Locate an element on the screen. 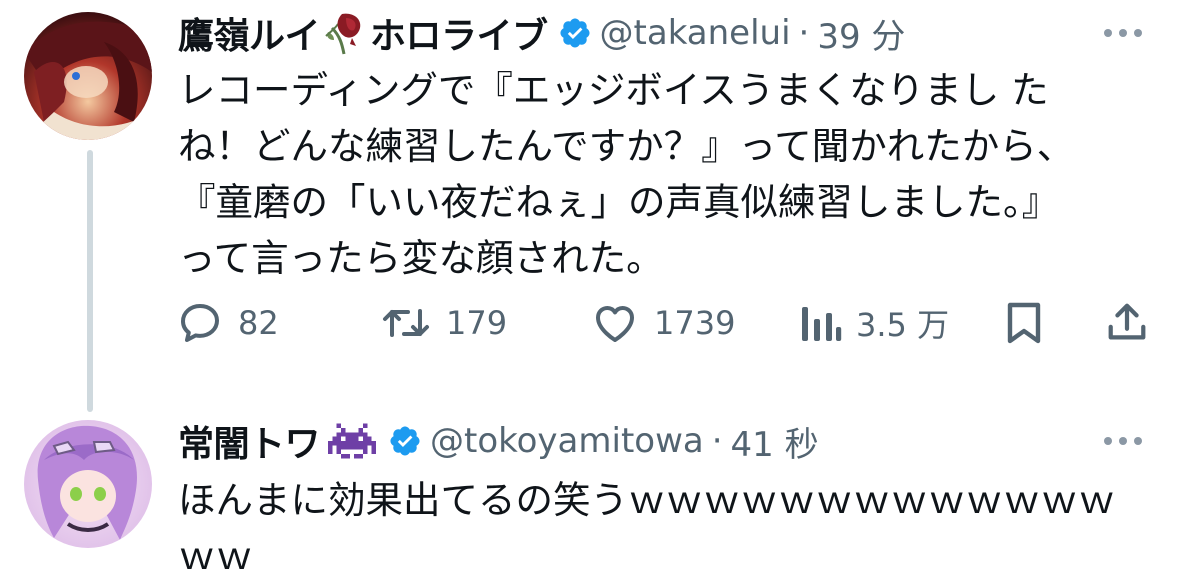  avatar-takanelui is located at coordinates (88, 76).